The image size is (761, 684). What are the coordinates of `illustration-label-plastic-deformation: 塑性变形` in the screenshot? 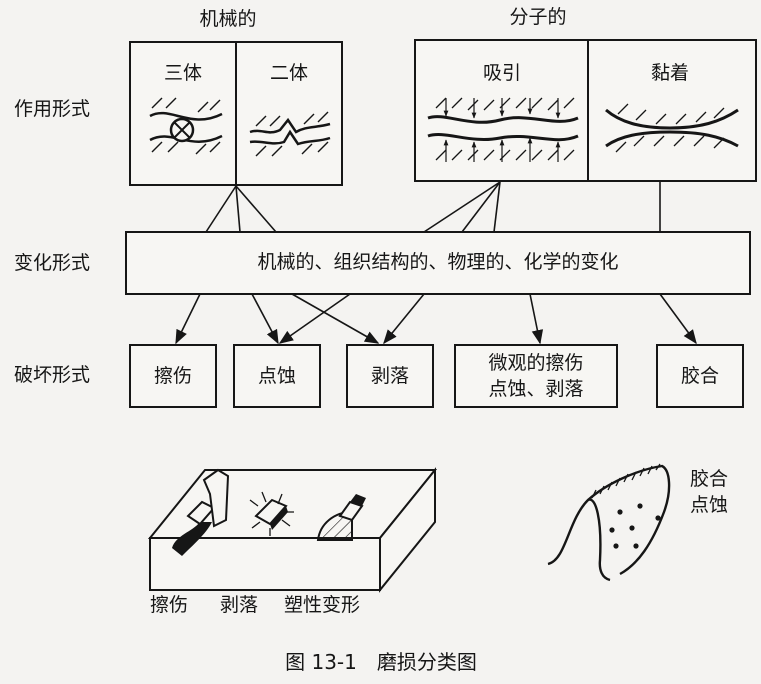 It's located at (322, 605).